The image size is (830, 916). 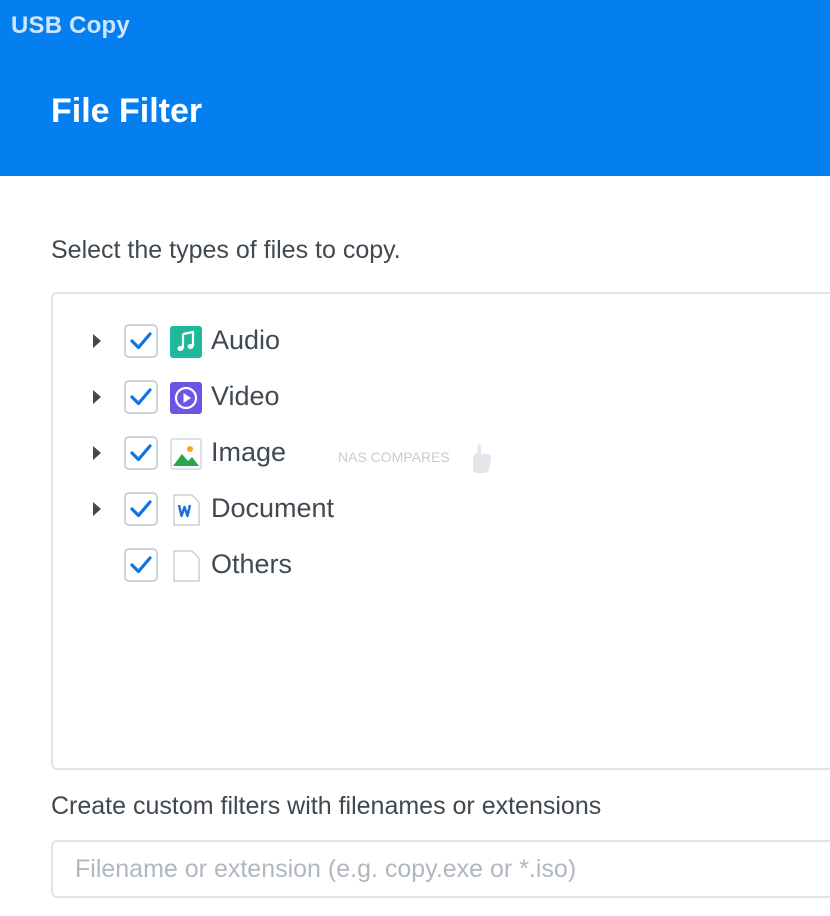 What do you see at coordinates (482, 458) in the screenshot?
I see `thumbs-up-watermark-icon` at bounding box center [482, 458].